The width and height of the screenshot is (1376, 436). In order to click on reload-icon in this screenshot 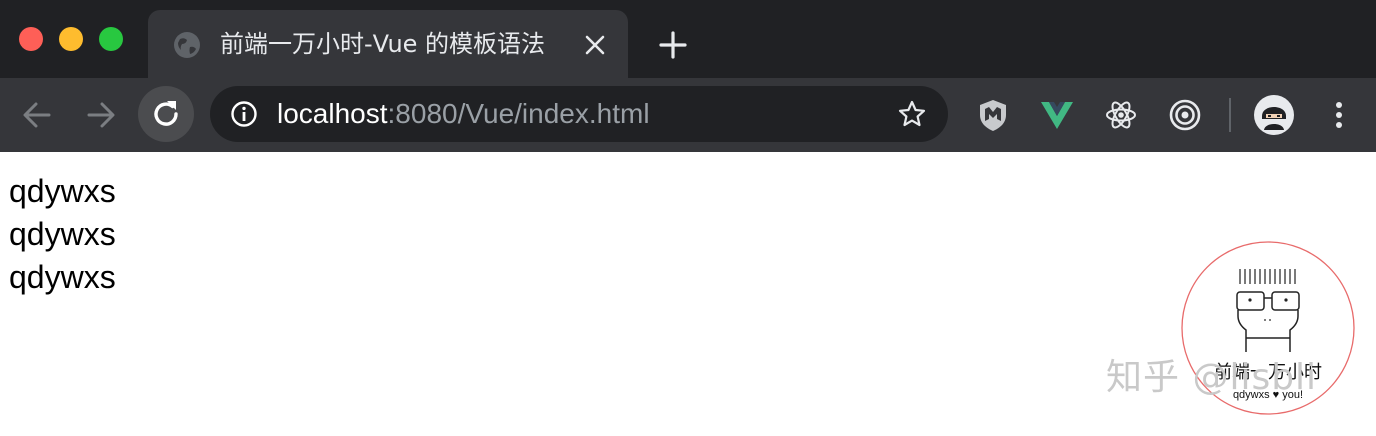, I will do `click(166, 113)`.